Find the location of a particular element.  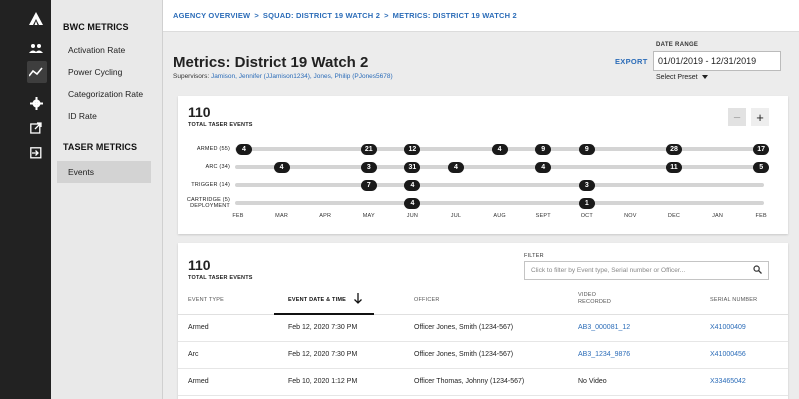

nav-item-id-rate: ID Rate is located at coordinates (82, 116).